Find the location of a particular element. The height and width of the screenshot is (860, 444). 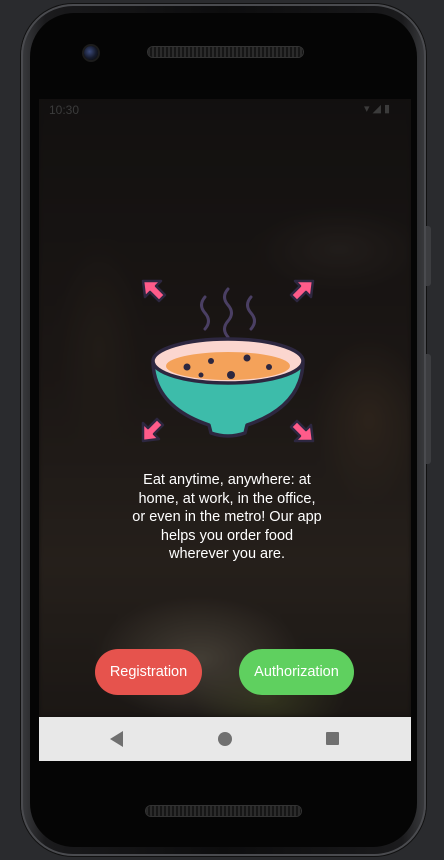

status-icons: ▾◢▮ is located at coordinates (378, 108).